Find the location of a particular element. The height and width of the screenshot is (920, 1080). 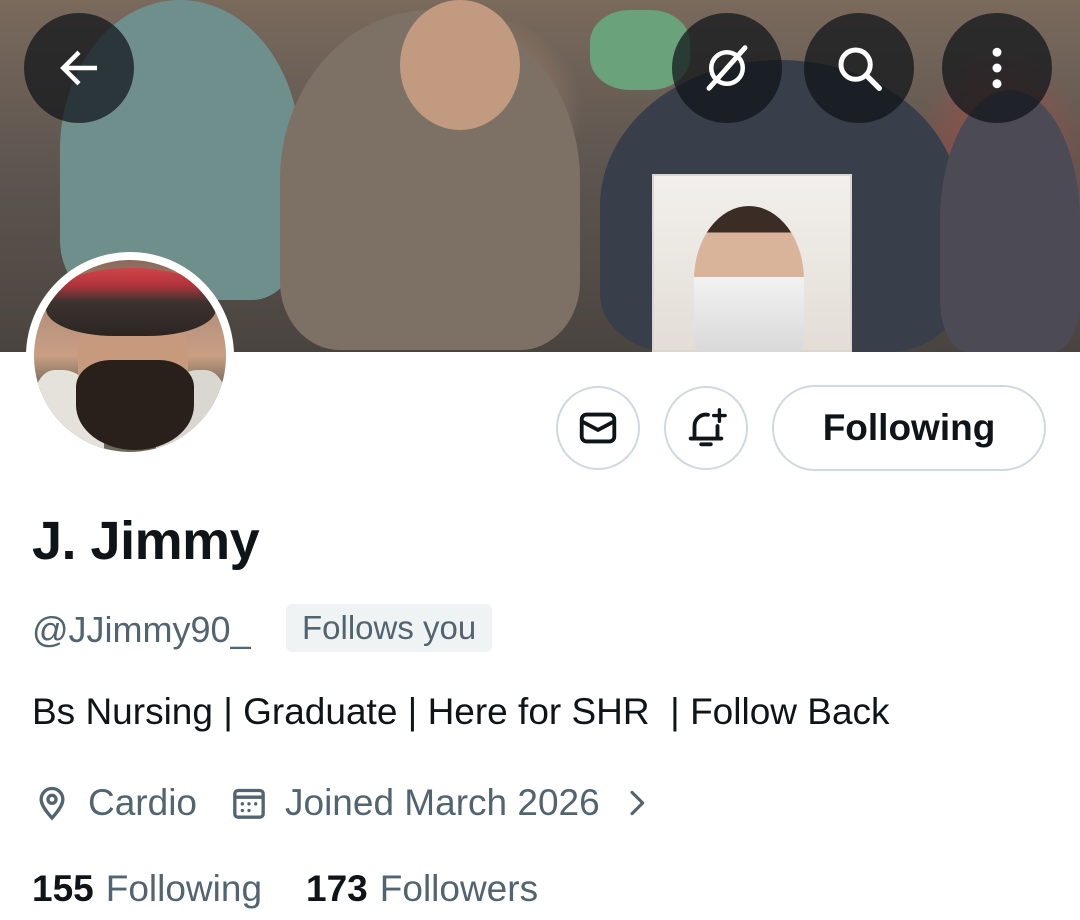

join-date: Joined March 2026 is located at coordinates (414, 803).